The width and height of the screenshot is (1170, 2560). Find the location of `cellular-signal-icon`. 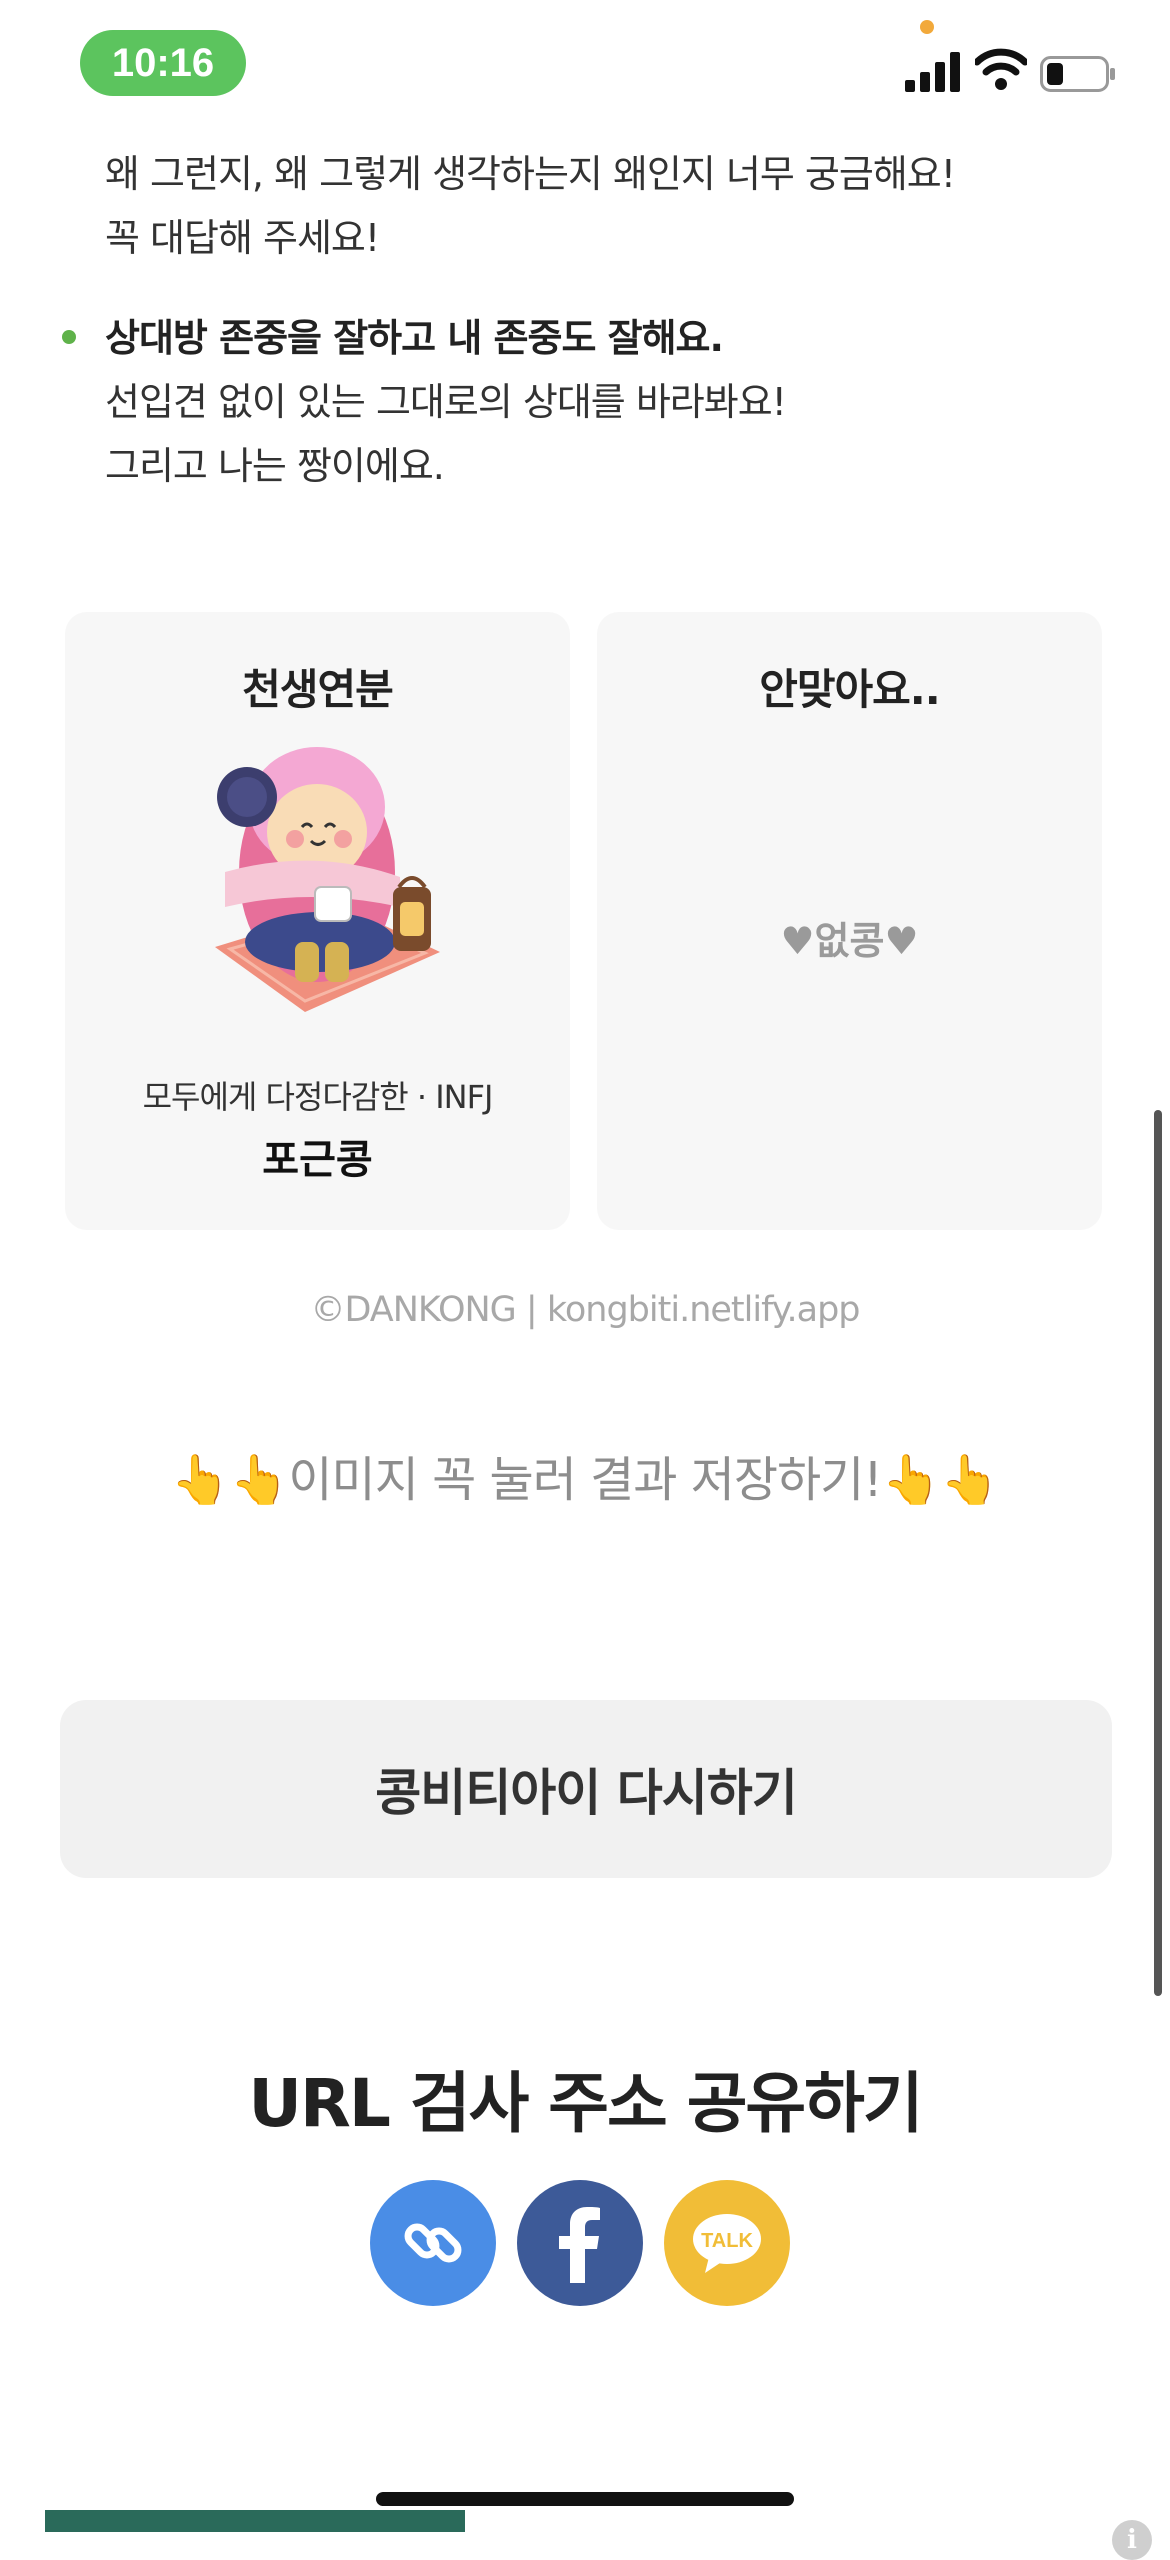

cellular-signal-icon is located at coordinates (932, 72).